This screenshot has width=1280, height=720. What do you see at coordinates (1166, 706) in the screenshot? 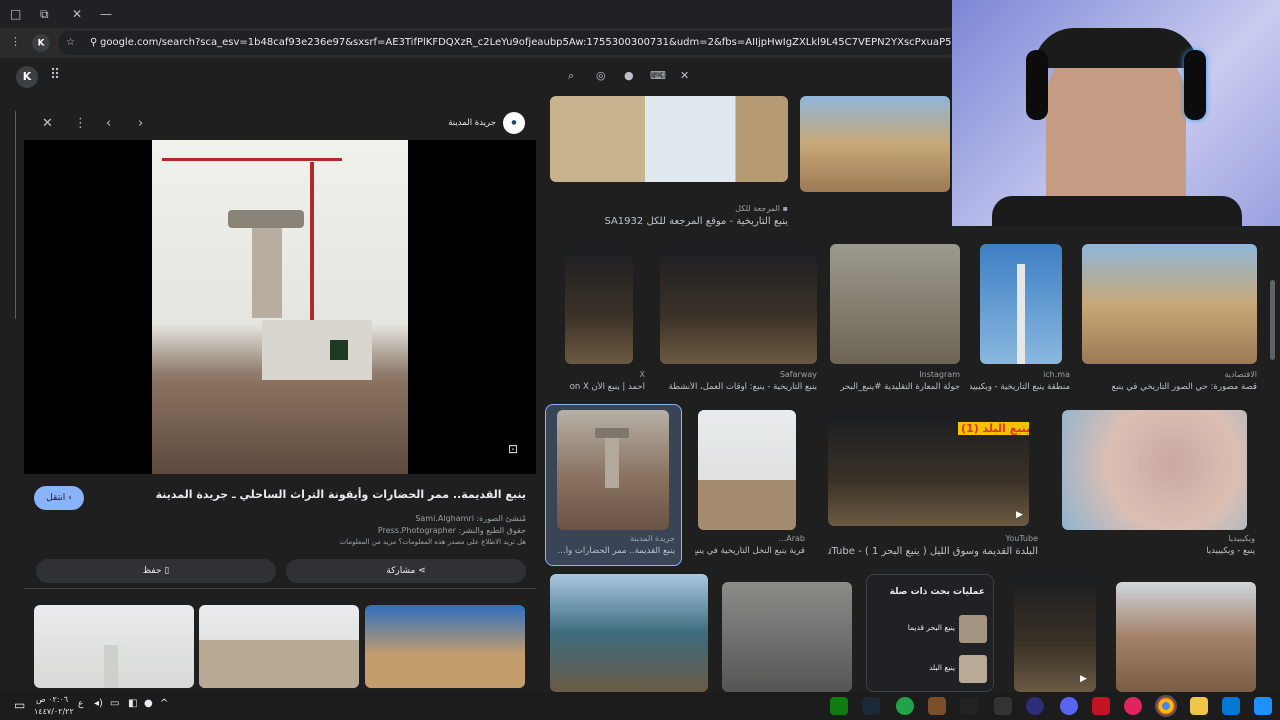
I see `chrome-icon` at bounding box center [1166, 706].